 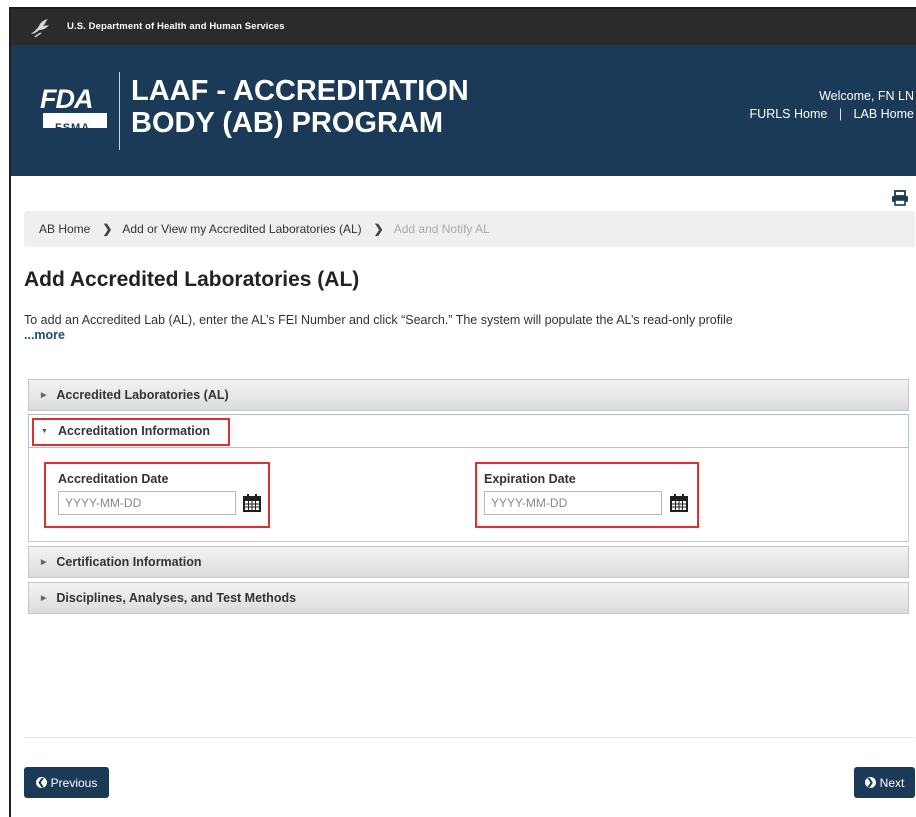 I want to click on next-button-label: Next, so click(x=892, y=782).